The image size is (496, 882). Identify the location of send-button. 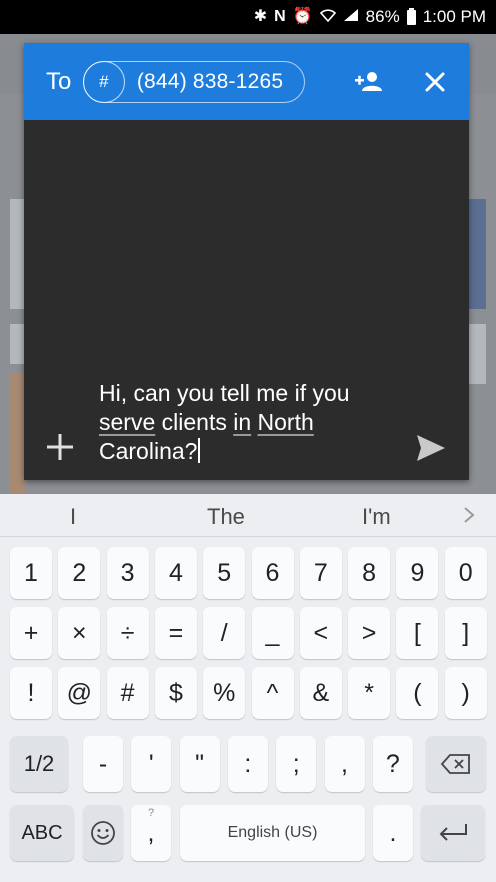
(431, 448).